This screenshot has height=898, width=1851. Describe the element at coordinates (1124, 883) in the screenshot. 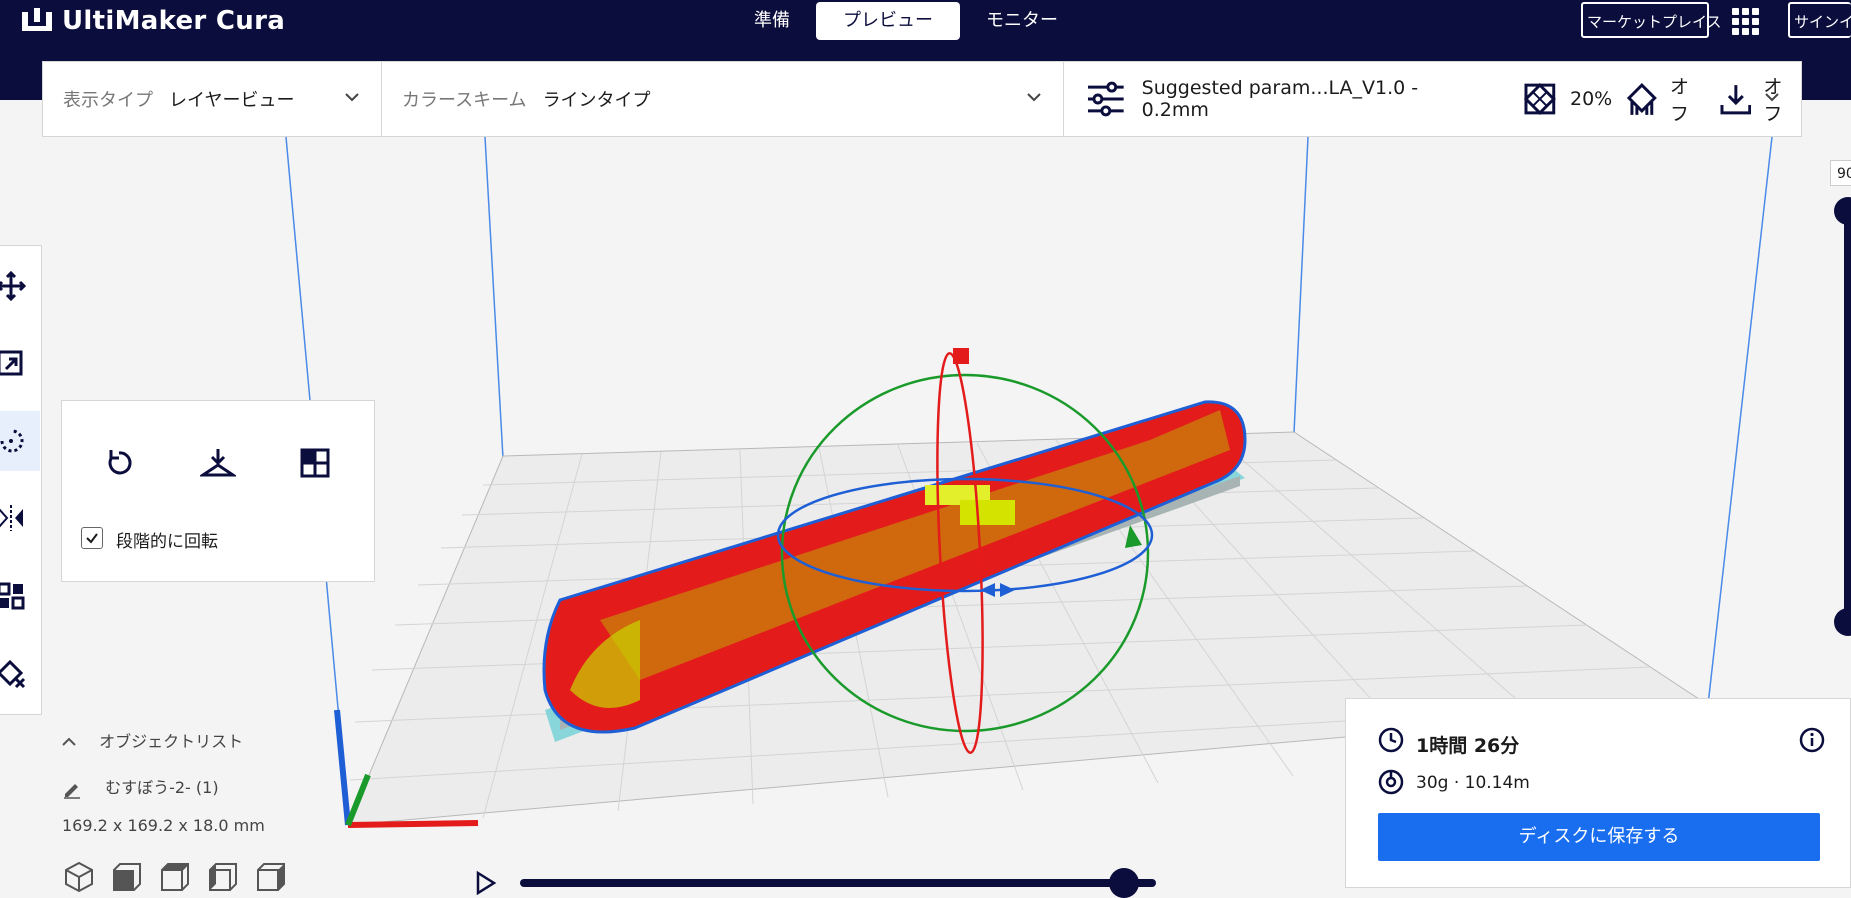

I see `simulation-slider-handle` at that location.